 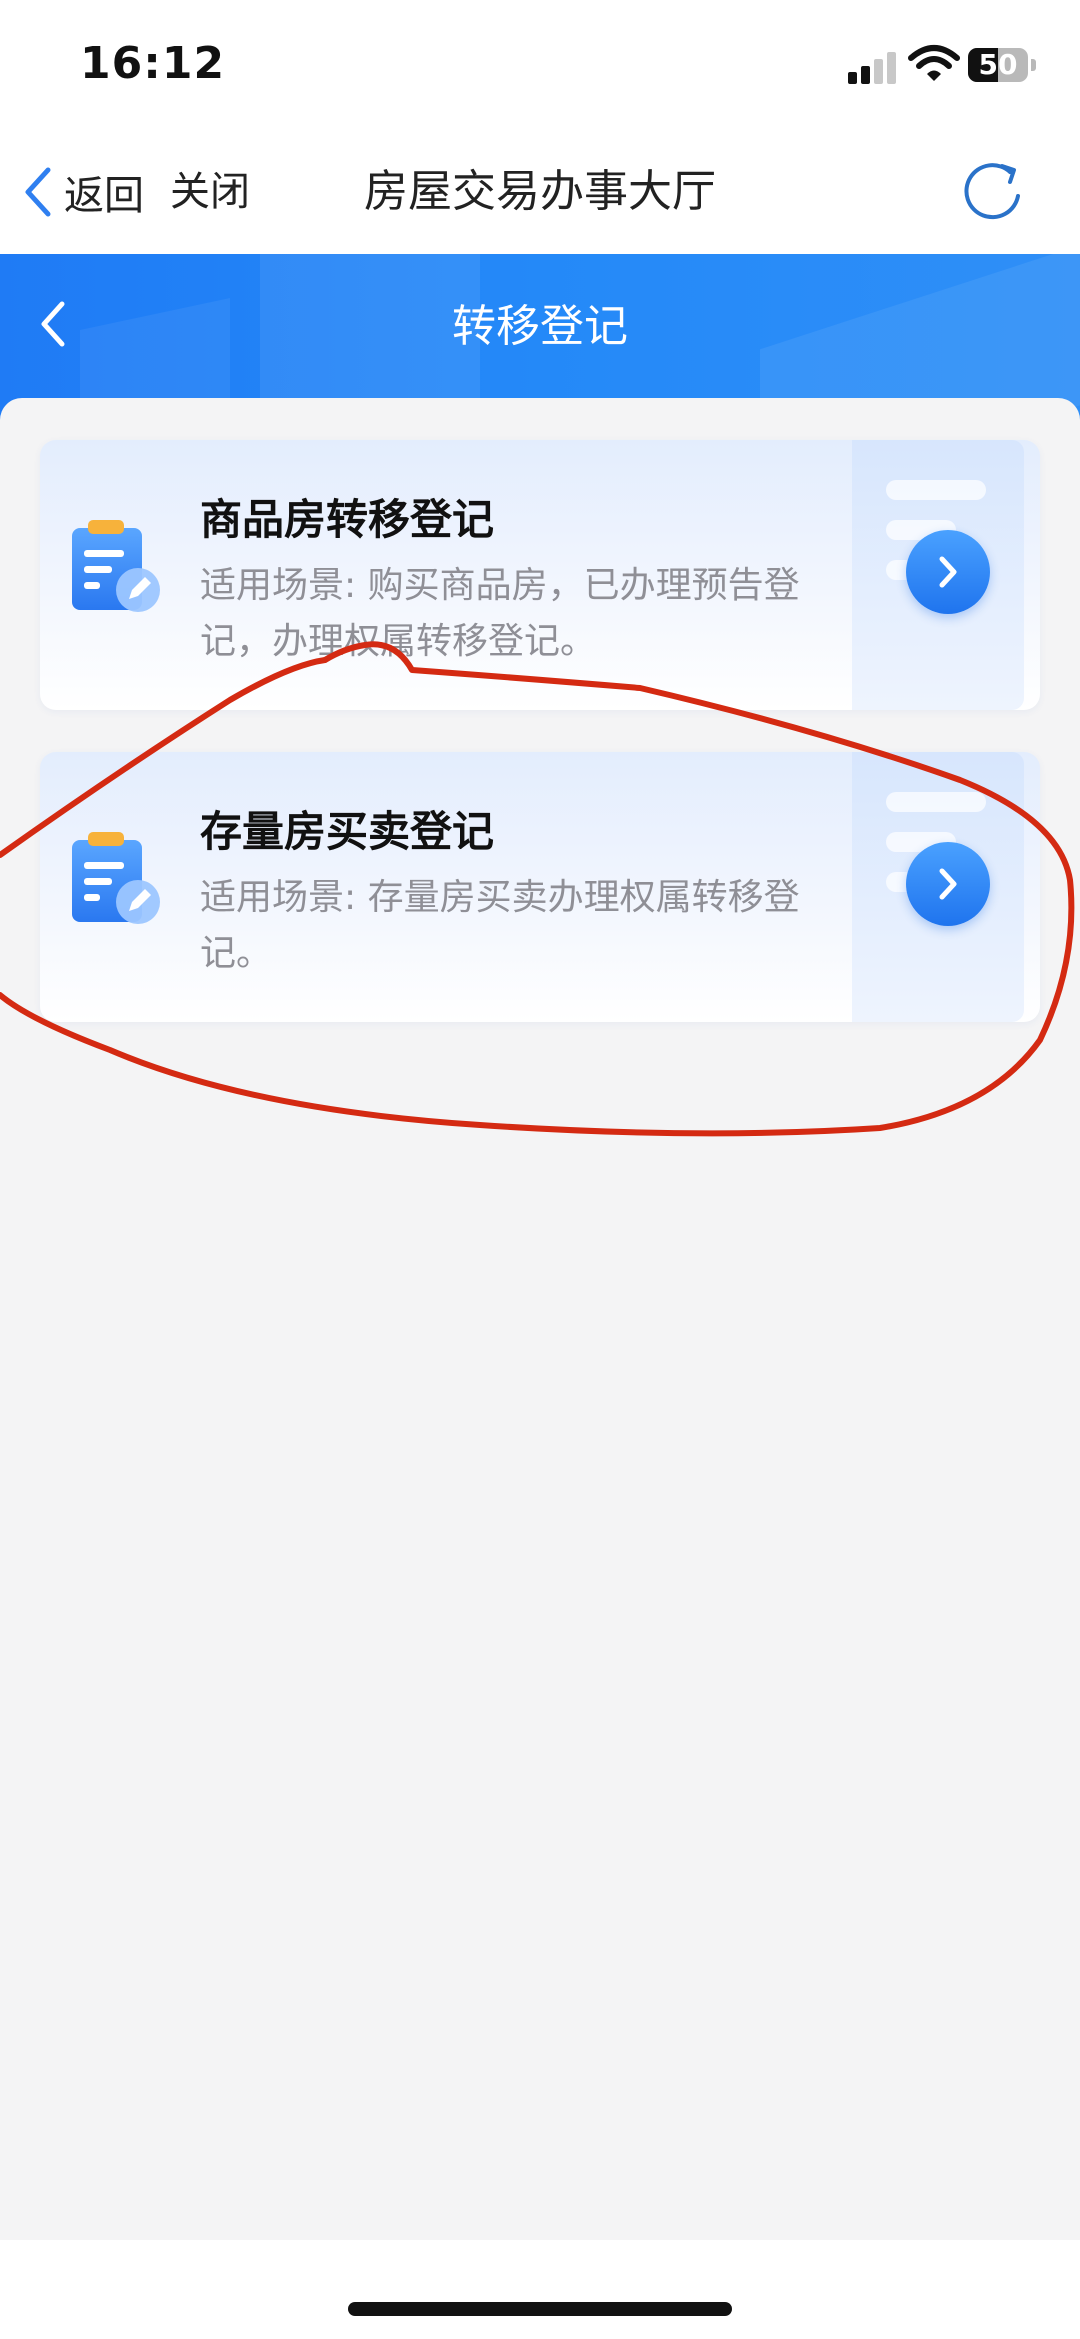 I want to click on banner-title: 转移登记, so click(x=540, y=326).